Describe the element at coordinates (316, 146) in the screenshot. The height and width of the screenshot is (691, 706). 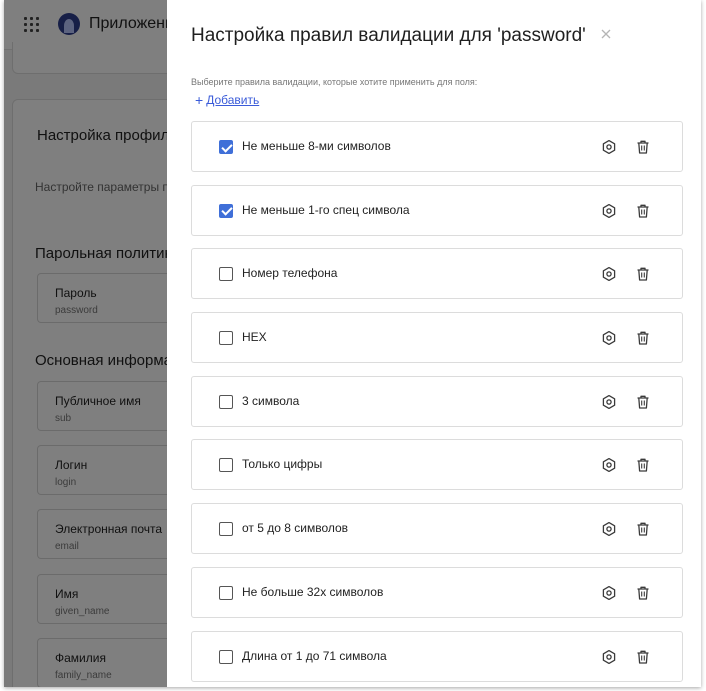
I see `rule-label: Не меньше 8-ми символов` at that location.